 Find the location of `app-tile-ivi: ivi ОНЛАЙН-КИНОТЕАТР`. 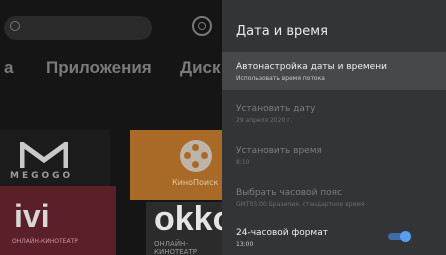

app-tile-ivi: ivi ОНЛАЙН-КИНОТЕАТР is located at coordinates (58, 220).